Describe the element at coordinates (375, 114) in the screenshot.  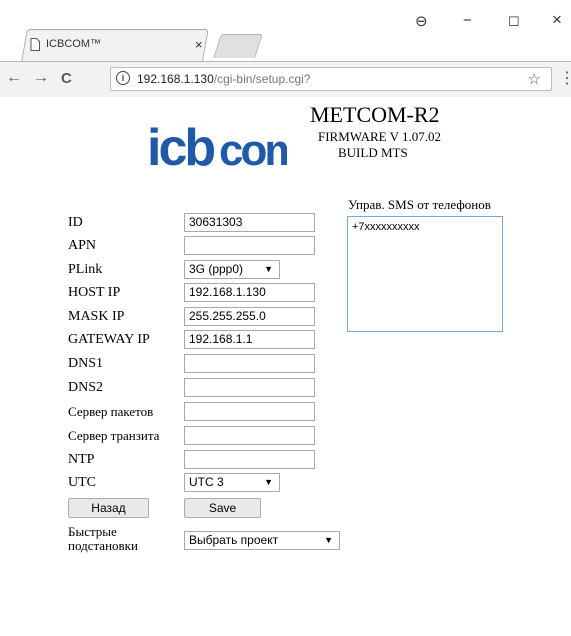
I see `product-title: METCOM-R2` at that location.